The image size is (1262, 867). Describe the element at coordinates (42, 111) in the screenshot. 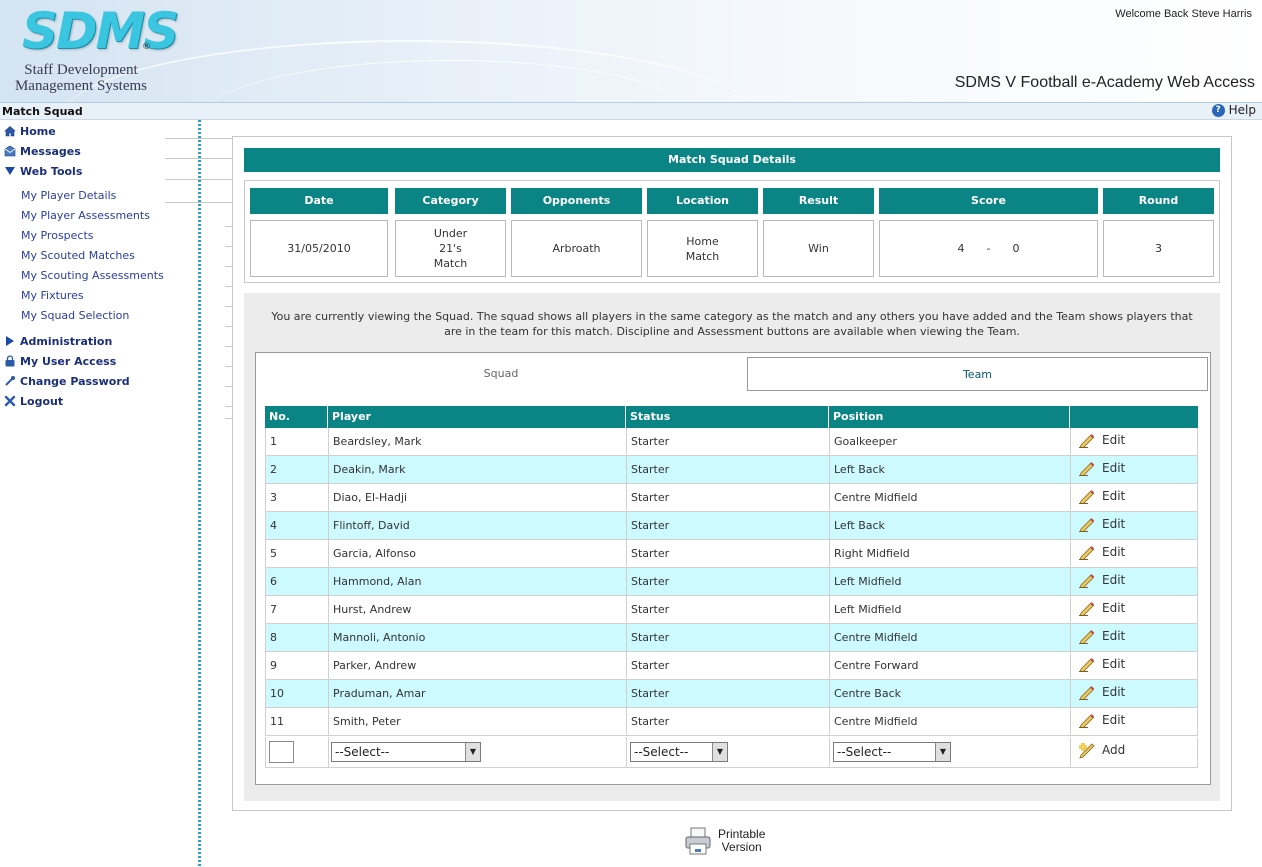

I see `page-title: Match Squad` at that location.